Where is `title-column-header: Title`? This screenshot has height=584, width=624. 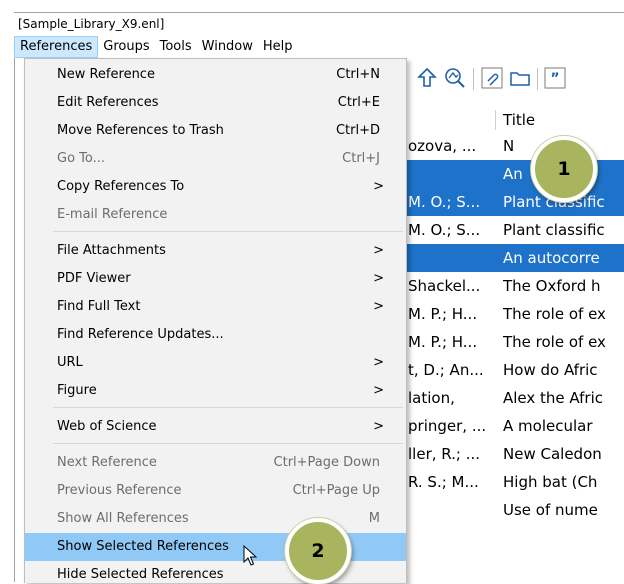 title-column-header: Title is located at coordinates (519, 120).